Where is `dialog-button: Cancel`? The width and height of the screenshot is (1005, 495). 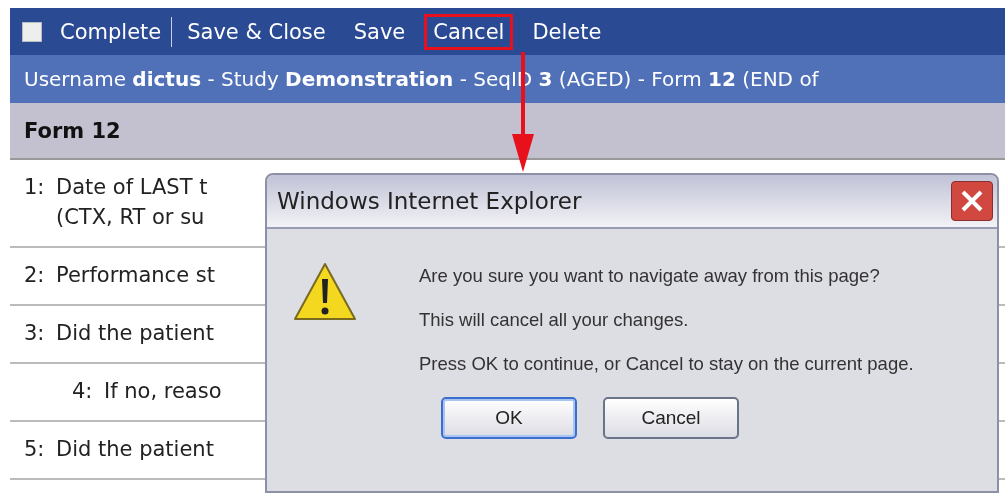 dialog-button: Cancel is located at coordinates (671, 418).